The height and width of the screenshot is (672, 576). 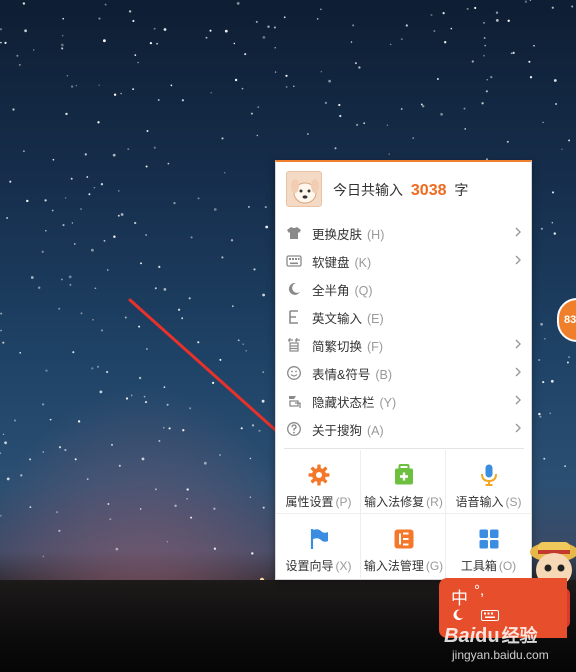 I want to click on shortcut-key: (F), so click(x=375, y=347).